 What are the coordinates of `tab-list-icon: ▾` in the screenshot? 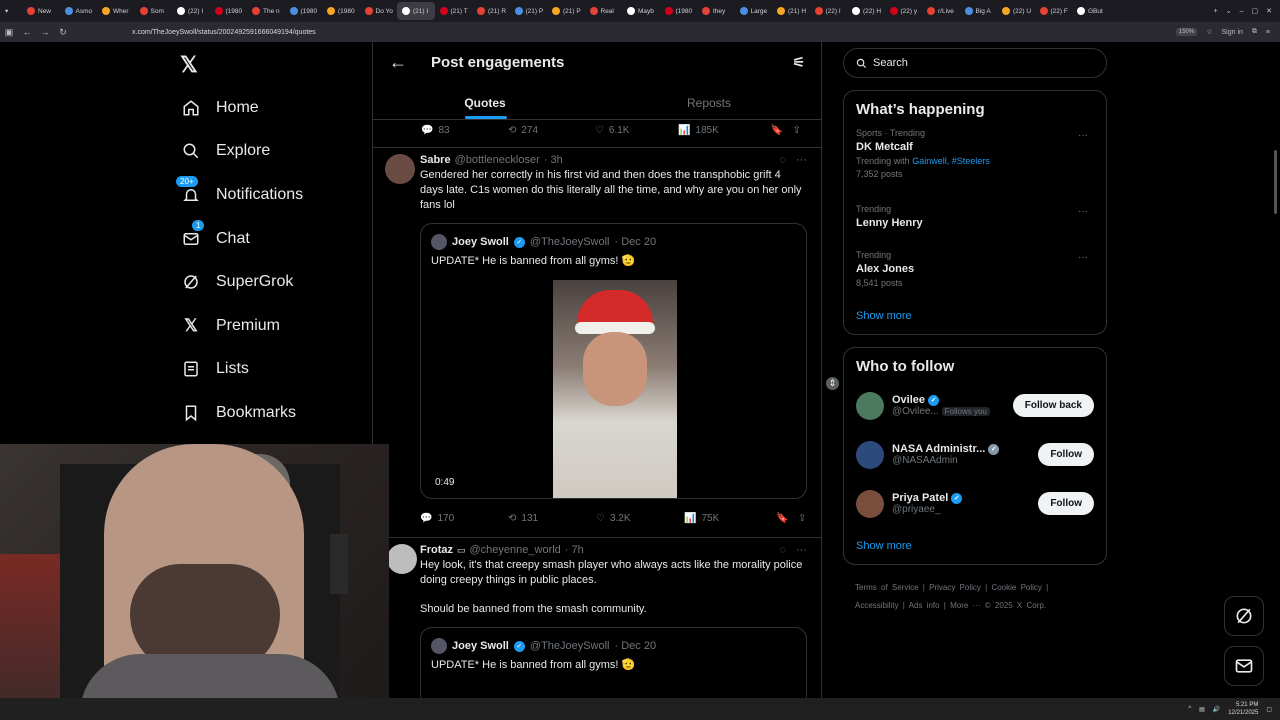 It's located at (11, 11).